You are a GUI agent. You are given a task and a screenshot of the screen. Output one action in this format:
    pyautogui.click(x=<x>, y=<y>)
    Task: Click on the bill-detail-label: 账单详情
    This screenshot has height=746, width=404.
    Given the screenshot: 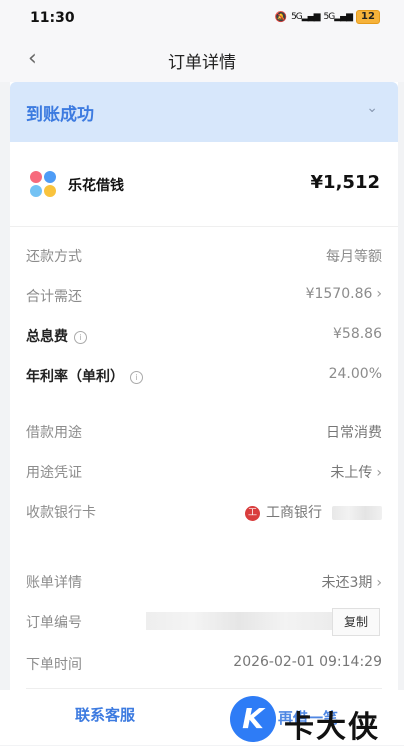 What is the action you would take?
    pyautogui.click(x=54, y=583)
    